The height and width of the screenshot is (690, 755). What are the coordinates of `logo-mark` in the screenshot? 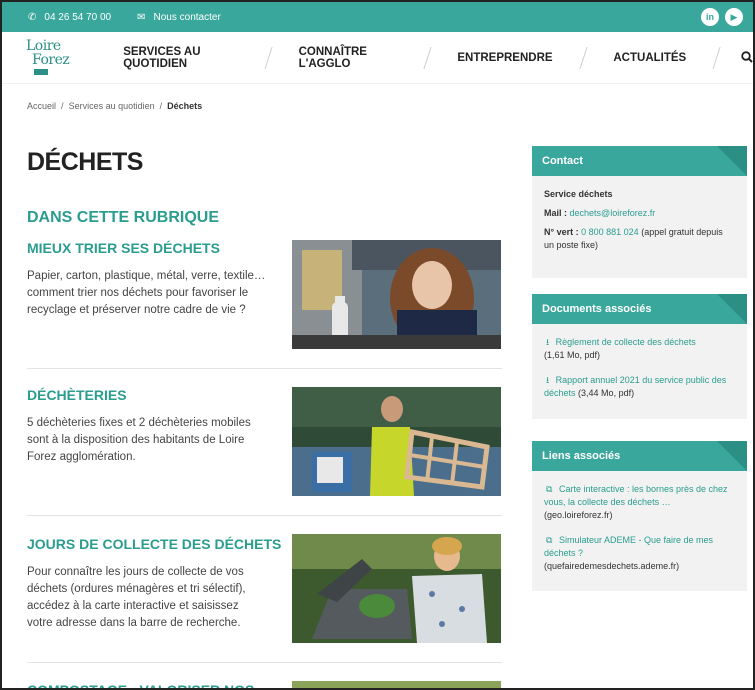 It's located at (41, 71).